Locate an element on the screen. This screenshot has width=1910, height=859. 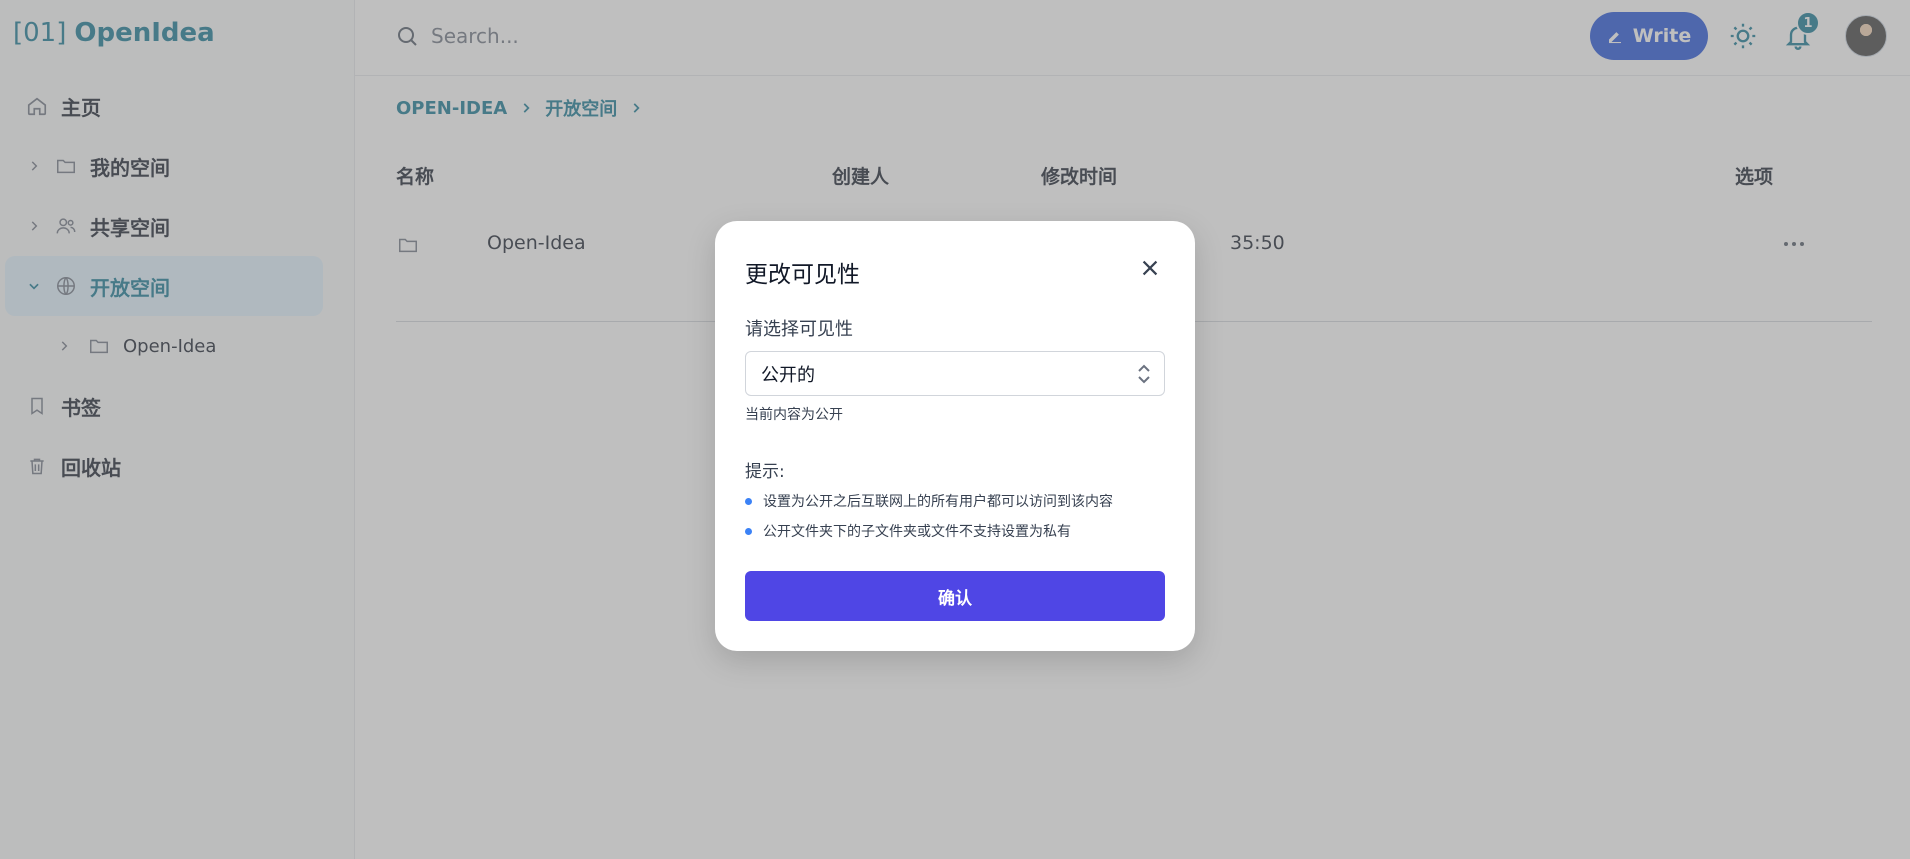
chevron-updown-icon is located at coordinates (1144, 374).